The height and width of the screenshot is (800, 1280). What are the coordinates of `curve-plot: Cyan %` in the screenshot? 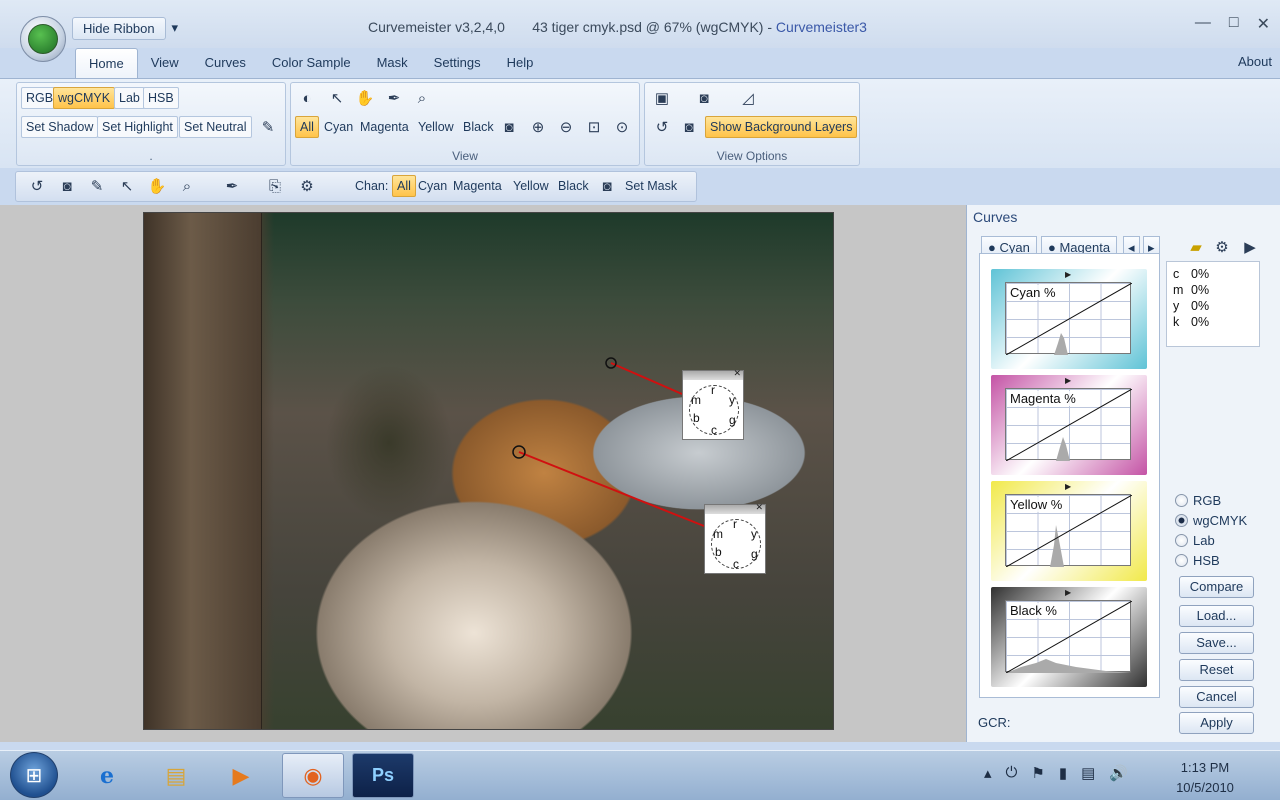 It's located at (1068, 318).